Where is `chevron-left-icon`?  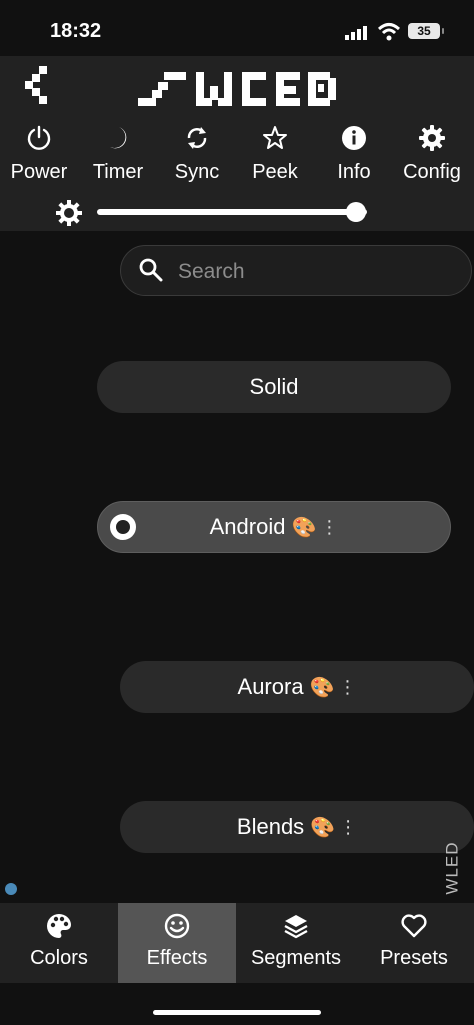
chevron-left-icon is located at coordinates (39, 85).